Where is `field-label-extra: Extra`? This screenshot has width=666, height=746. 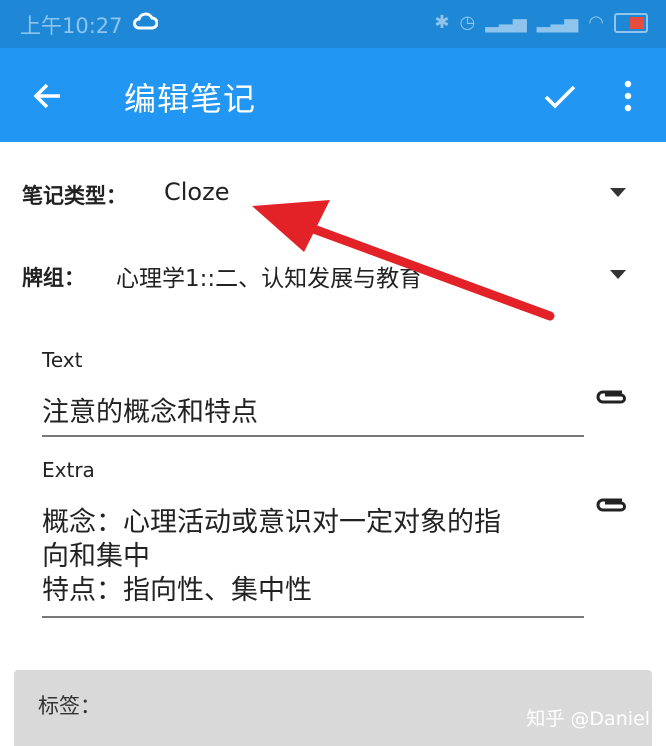 field-label-extra: Extra is located at coordinates (68, 470).